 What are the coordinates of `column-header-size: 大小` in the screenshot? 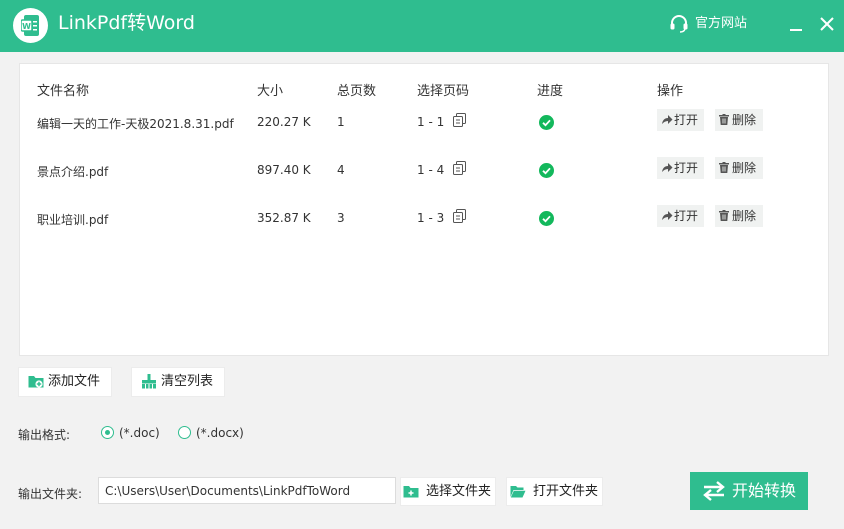 It's located at (270, 91).